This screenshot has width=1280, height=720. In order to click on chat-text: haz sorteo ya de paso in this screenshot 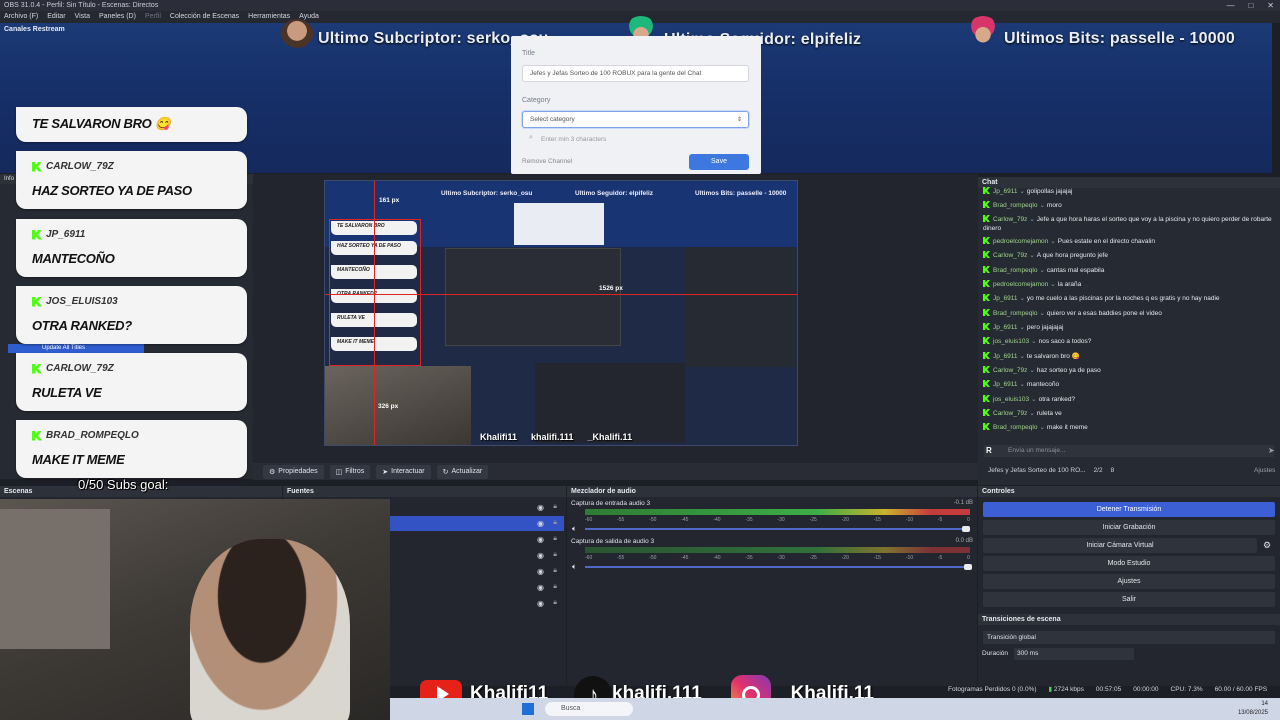, I will do `click(1068, 370)`.